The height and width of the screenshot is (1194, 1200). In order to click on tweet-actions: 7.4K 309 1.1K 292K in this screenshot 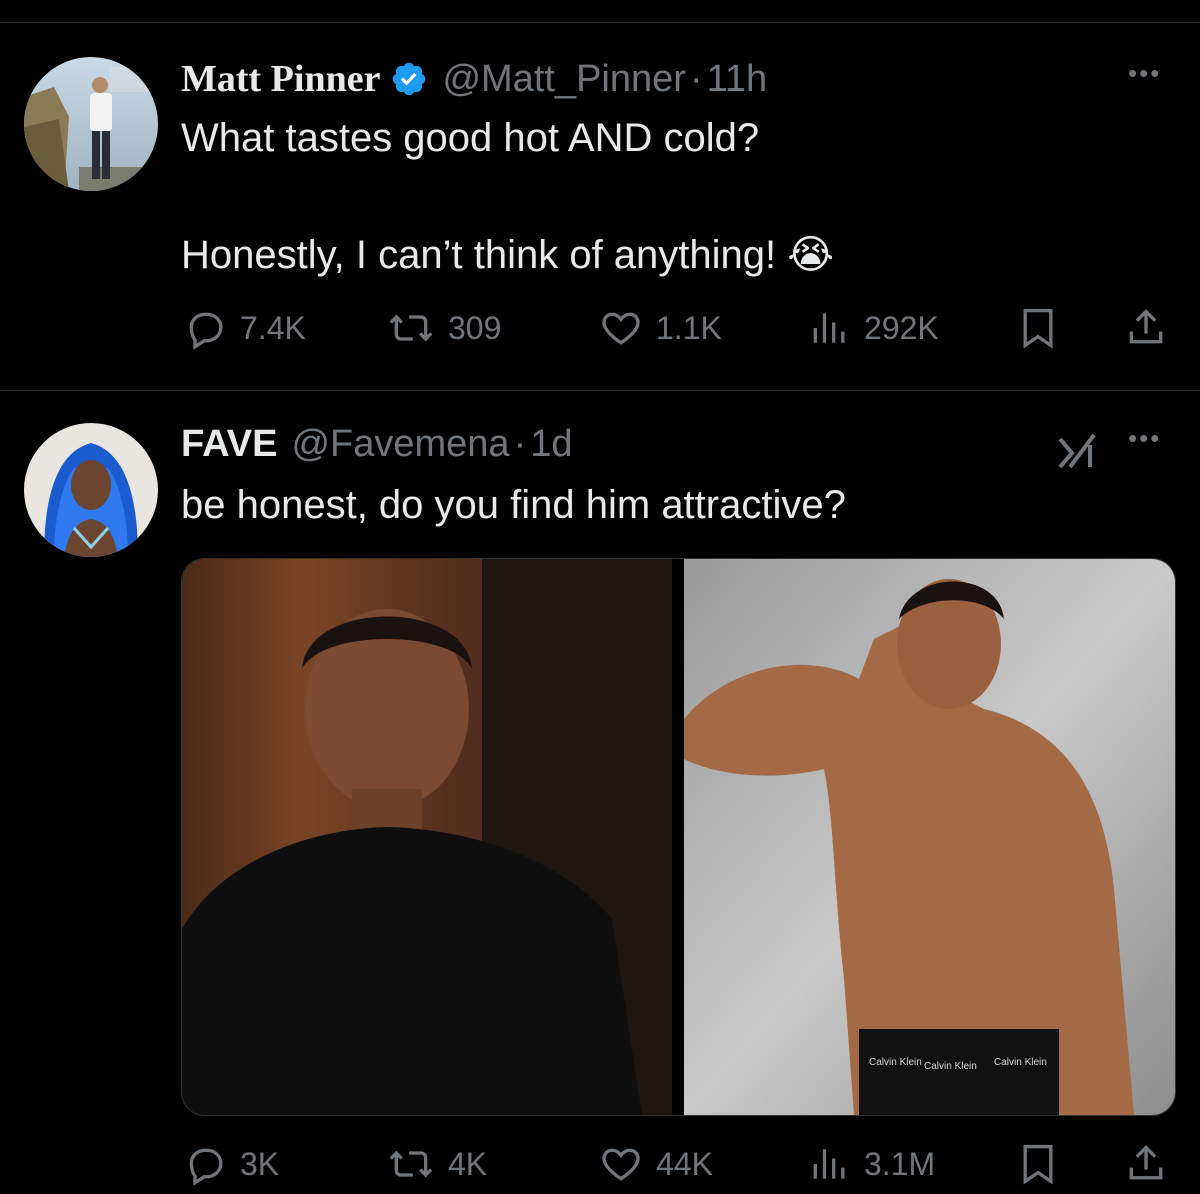, I will do `click(600, 328)`.